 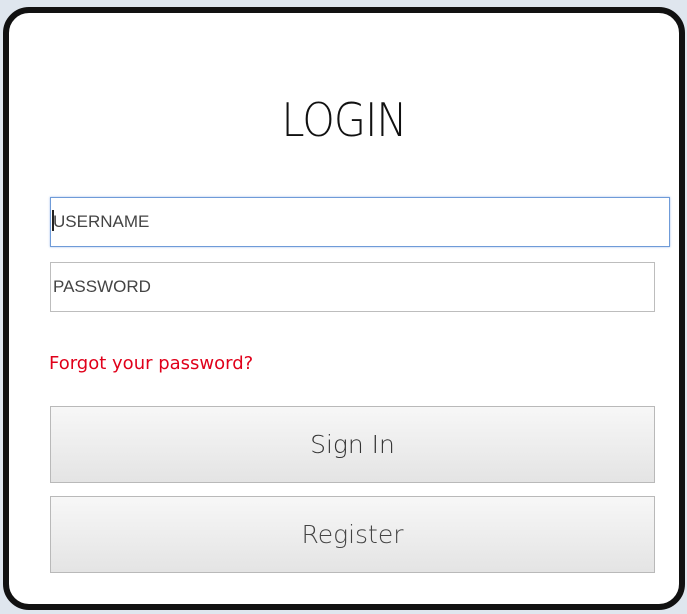 What do you see at coordinates (53, 220) in the screenshot?
I see `text-caret` at bounding box center [53, 220].